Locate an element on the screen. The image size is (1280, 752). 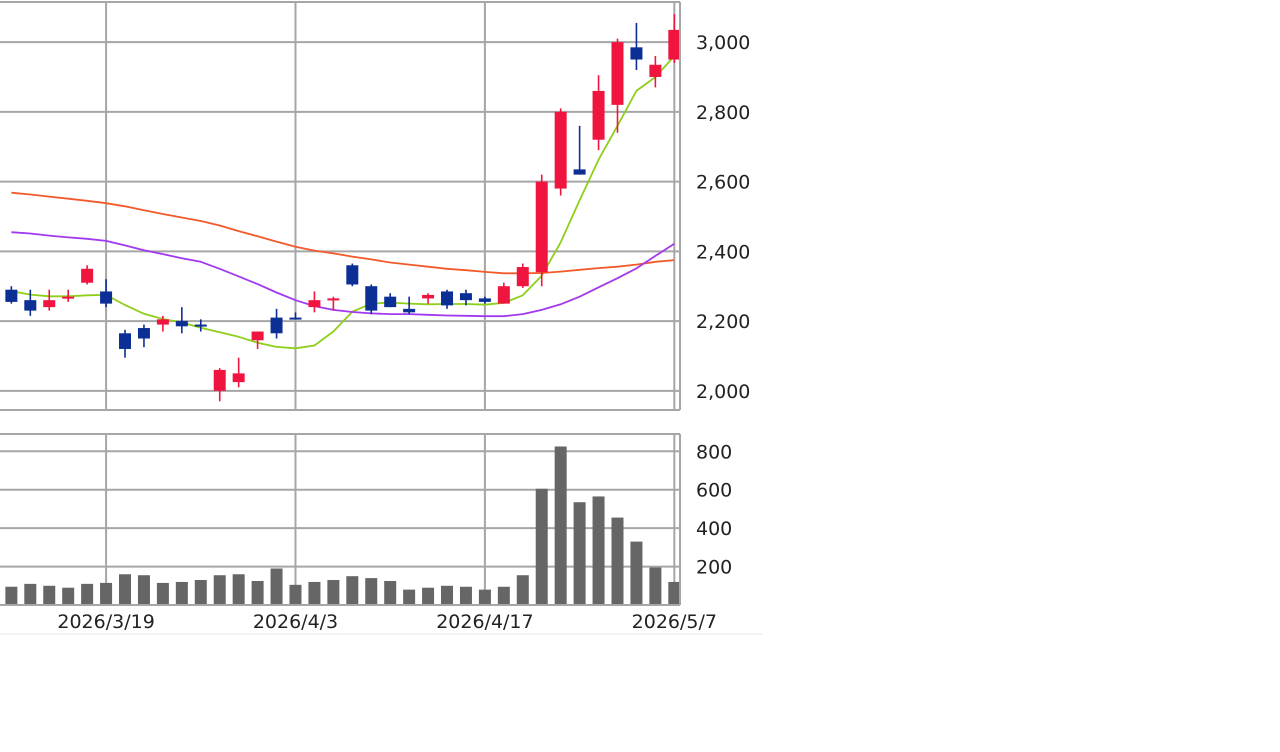
date-tick-label: 2026/4/3 is located at coordinates (295, 622).